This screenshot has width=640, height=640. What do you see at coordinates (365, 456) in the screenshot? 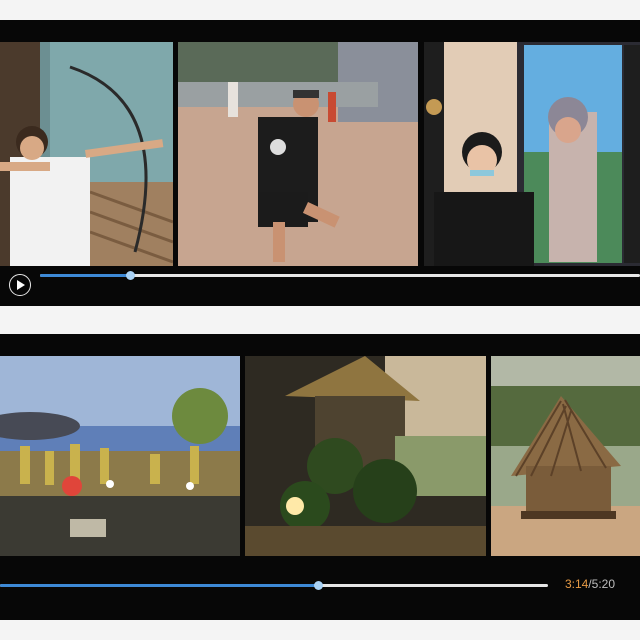
I see `hut-lamp-diorama-photo` at bounding box center [365, 456].